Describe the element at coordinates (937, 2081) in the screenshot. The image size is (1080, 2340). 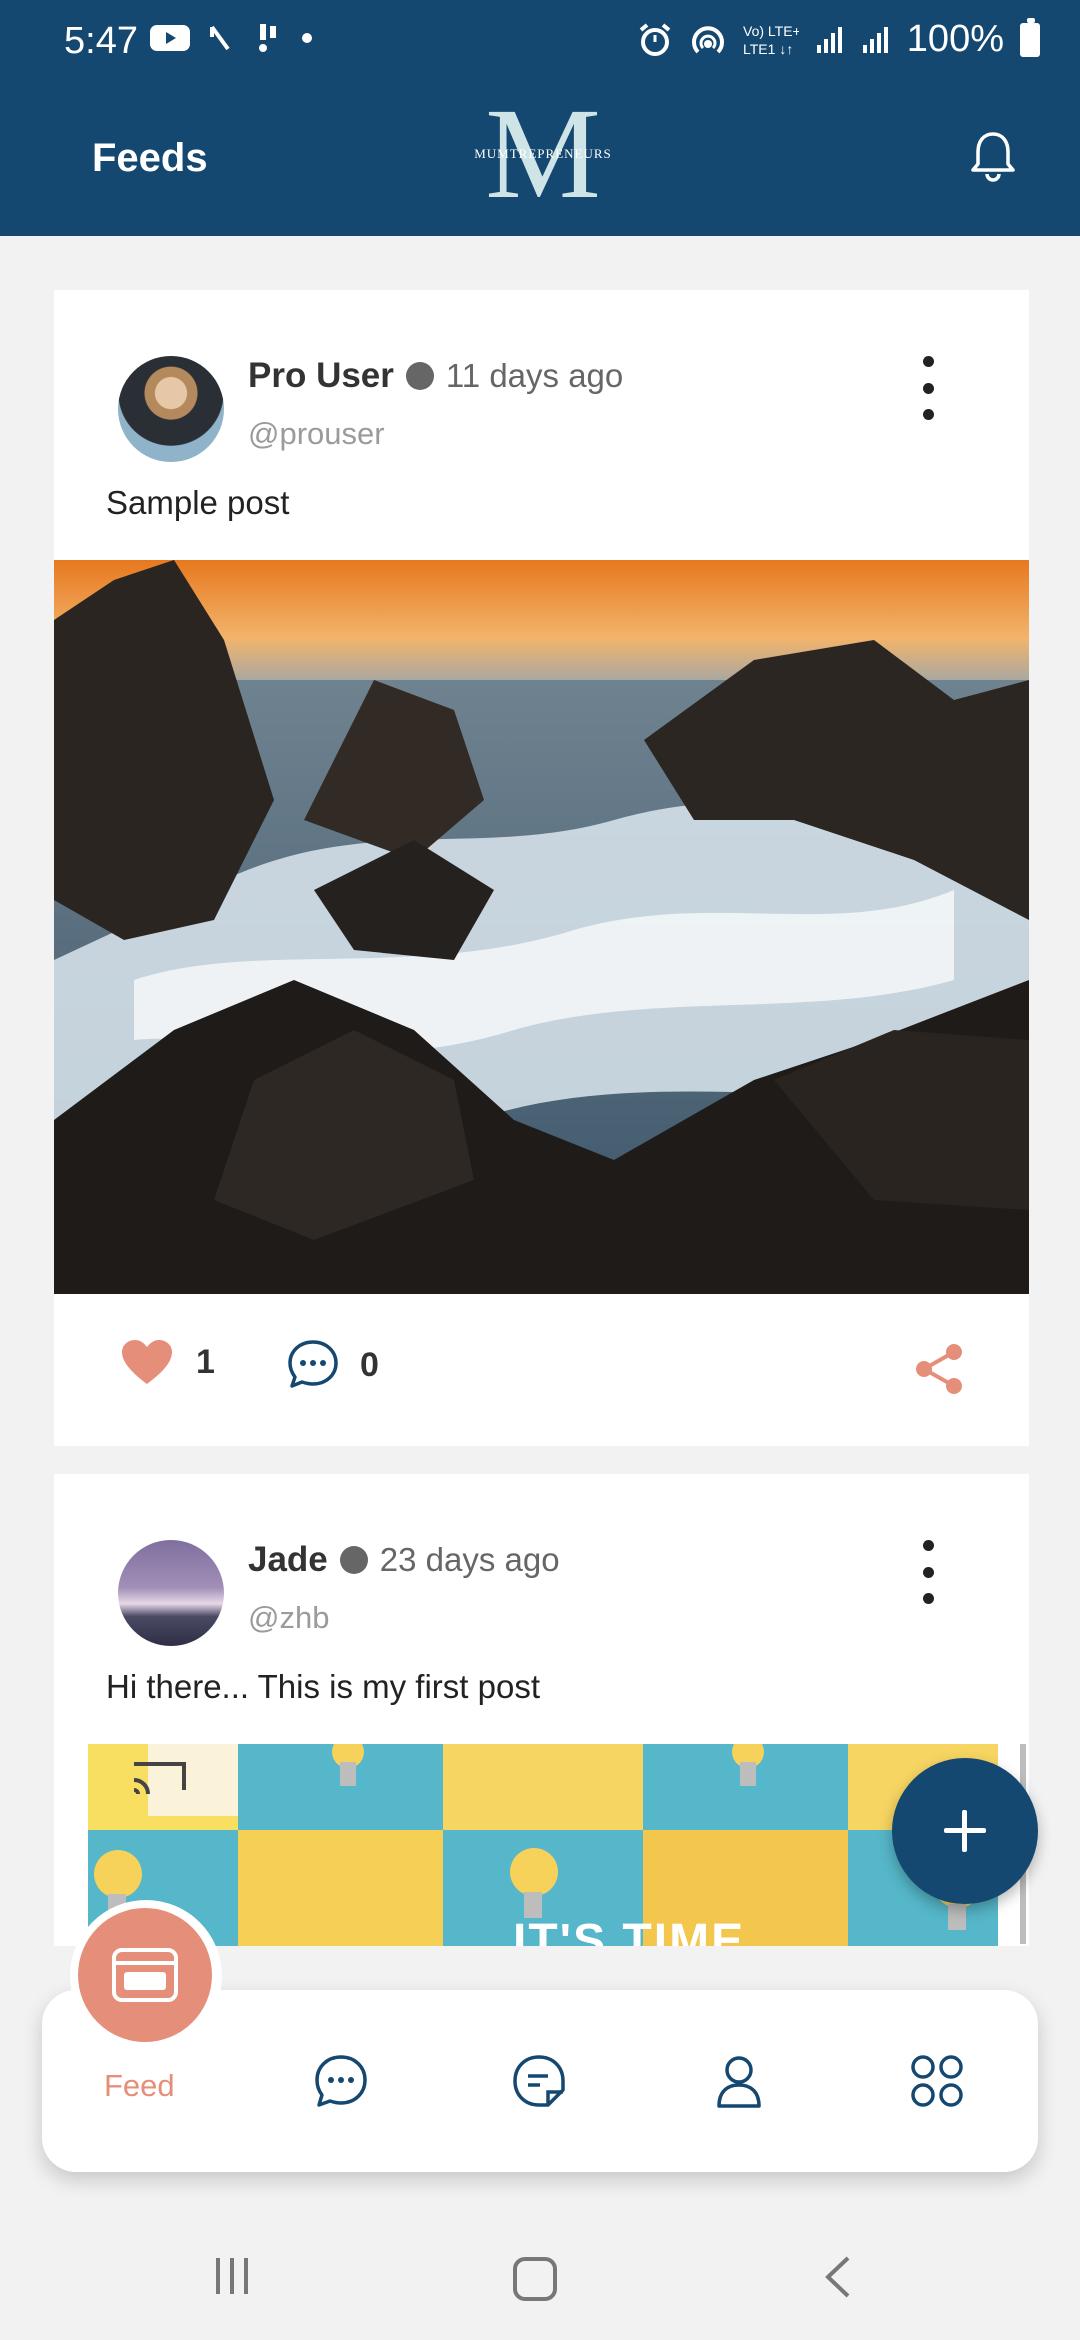
I see `apps-grid-icon` at that location.